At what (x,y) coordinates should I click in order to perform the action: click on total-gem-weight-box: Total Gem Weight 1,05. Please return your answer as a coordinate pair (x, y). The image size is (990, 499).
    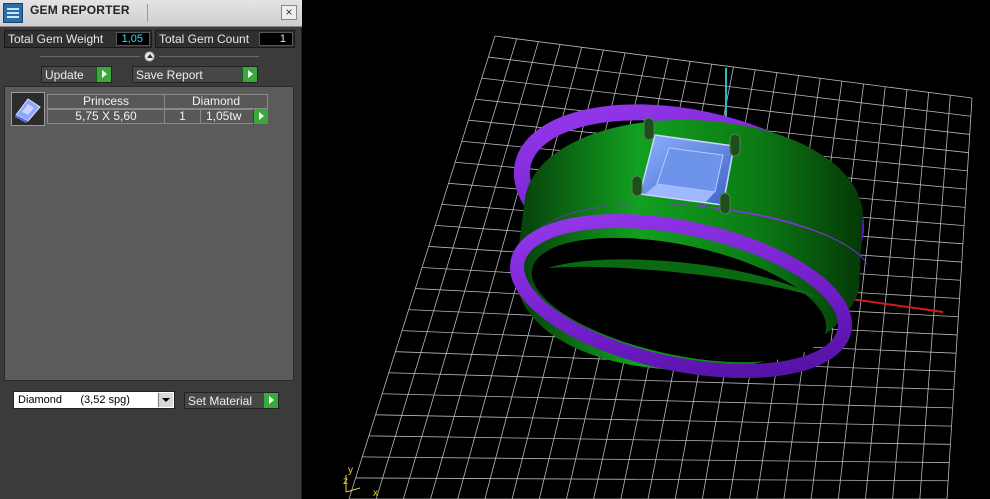
    Looking at the image, I should click on (78, 39).